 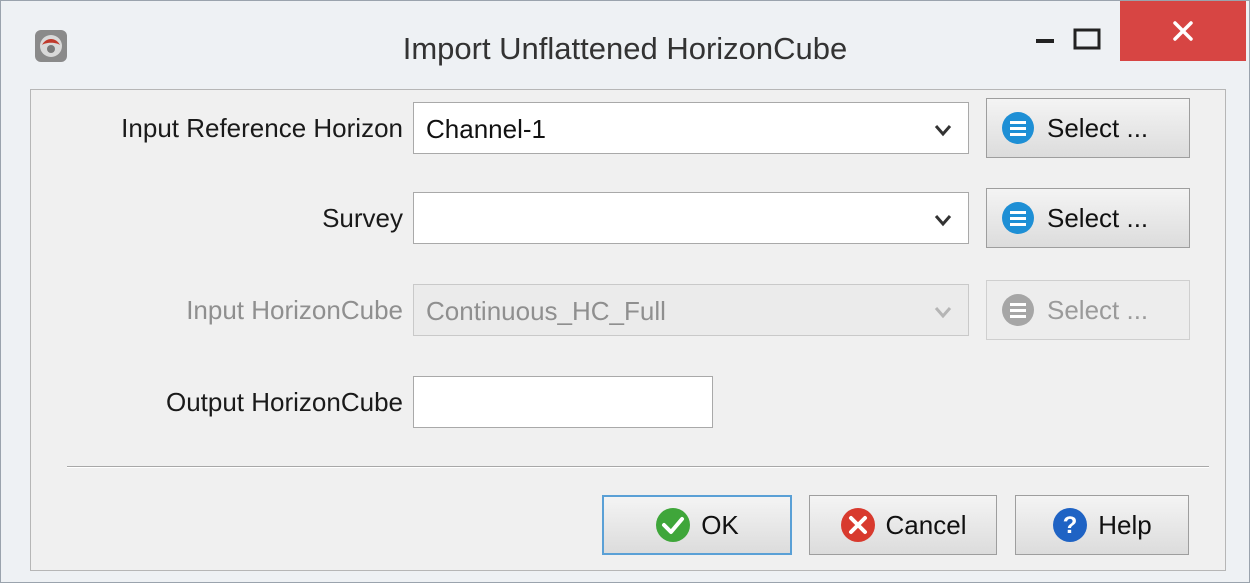 What do you see at coordinates (697, 525) in the screenshot?
I see `ok-button: OK` at bounding box center [697, 525].